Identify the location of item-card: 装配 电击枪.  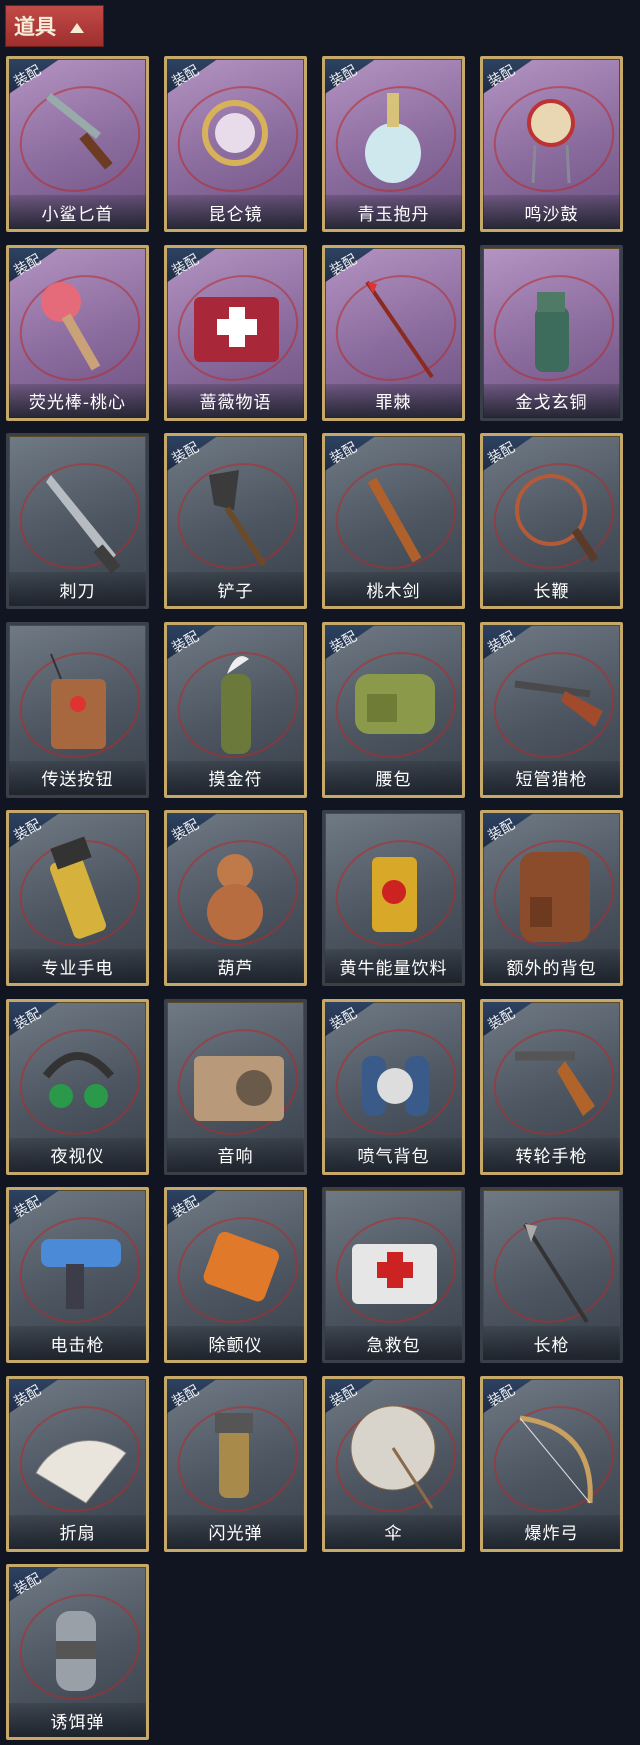
(77, 1275).